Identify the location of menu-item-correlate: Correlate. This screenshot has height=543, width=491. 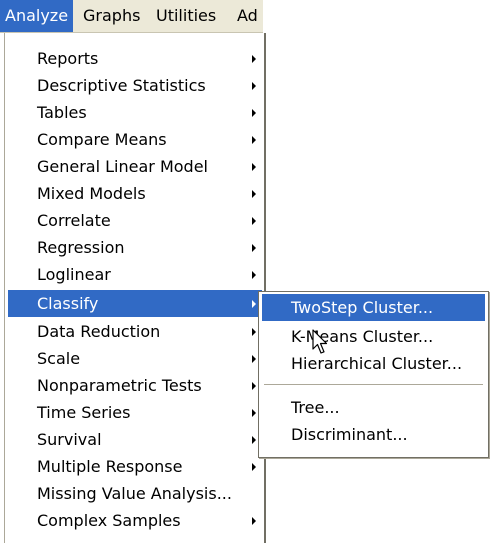
(135, 220).